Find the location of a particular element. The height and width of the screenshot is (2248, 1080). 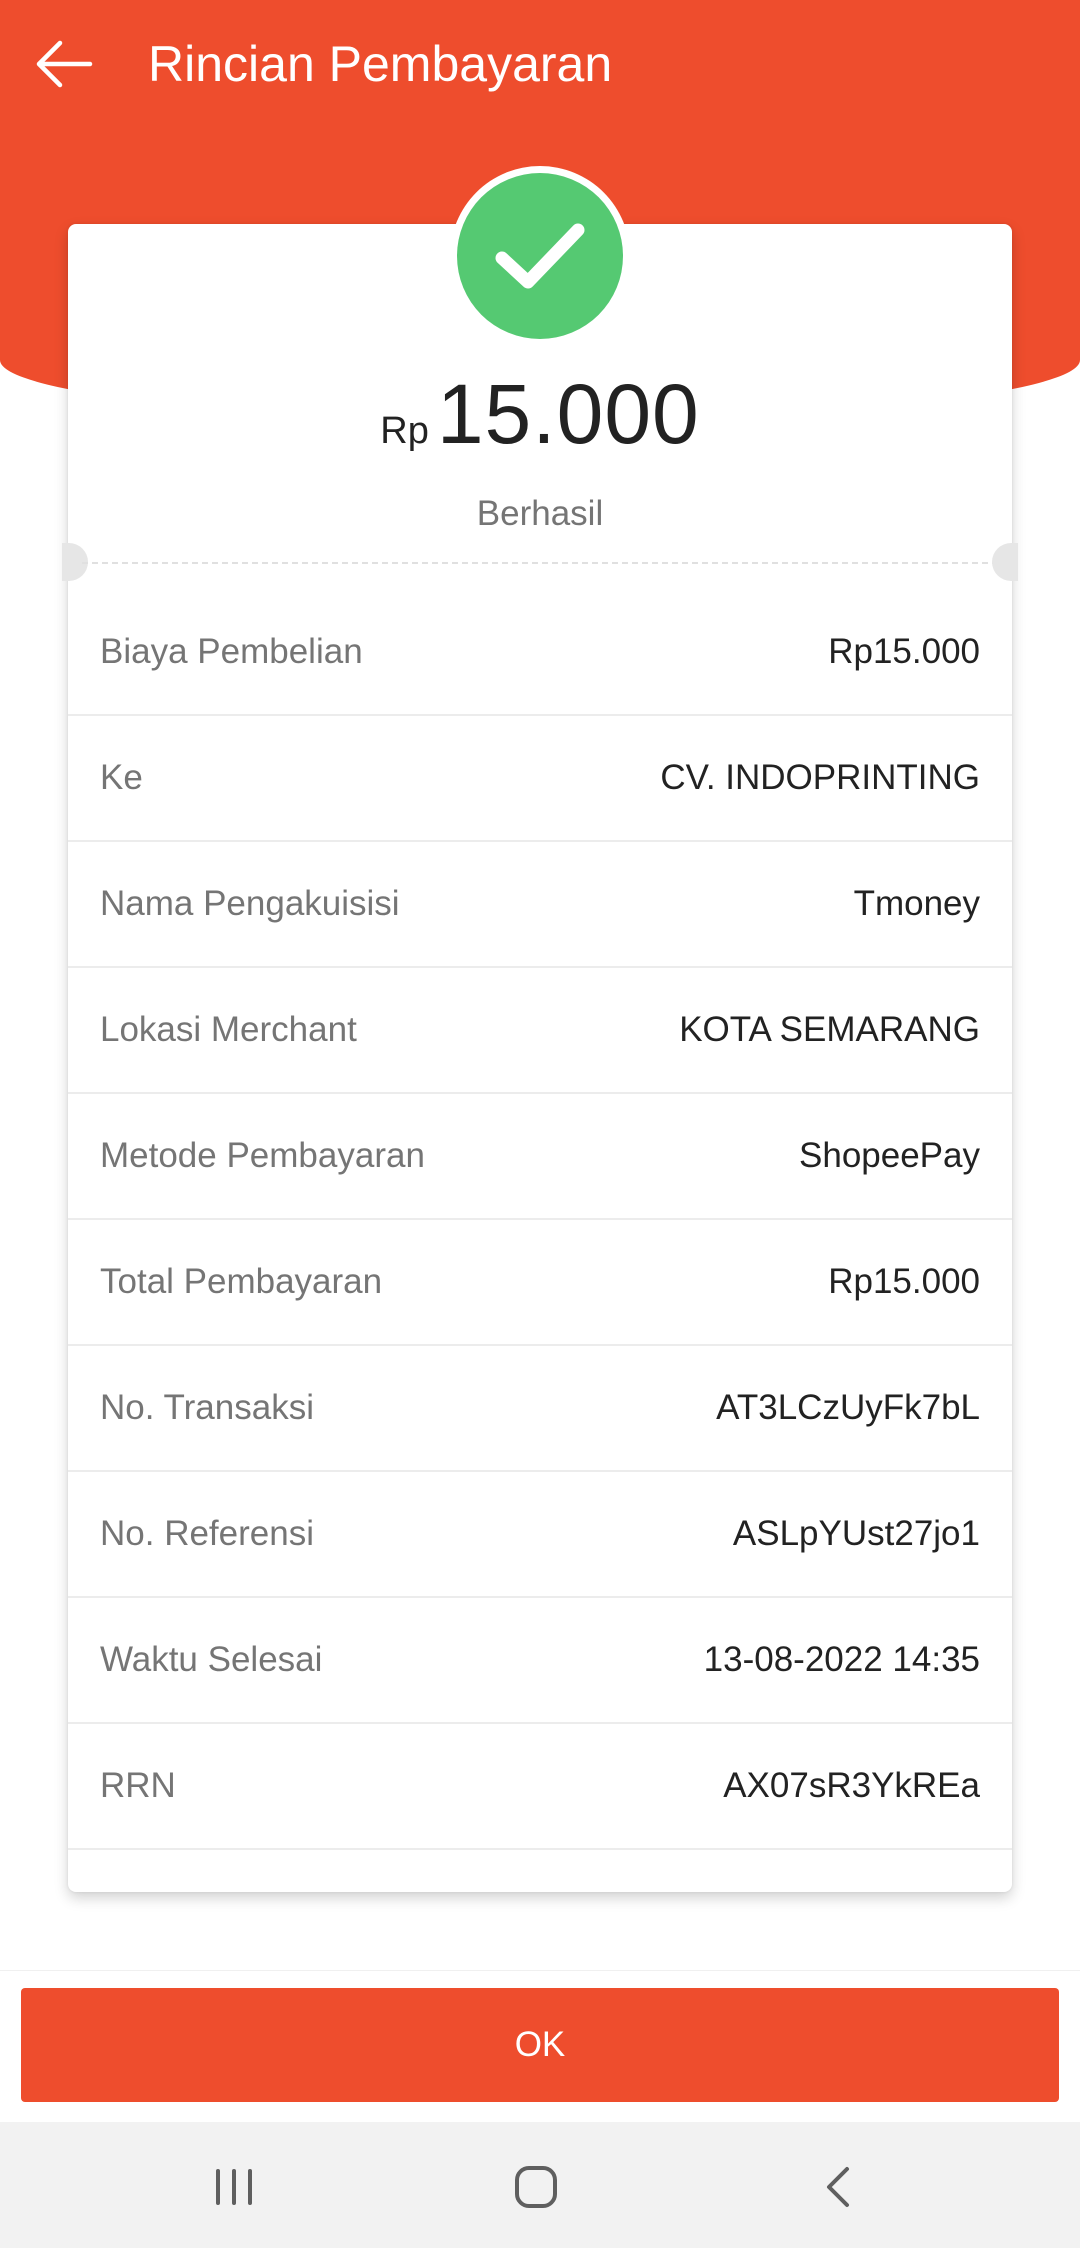

payment-status: Berhasil is located at coordinates (540, 513).